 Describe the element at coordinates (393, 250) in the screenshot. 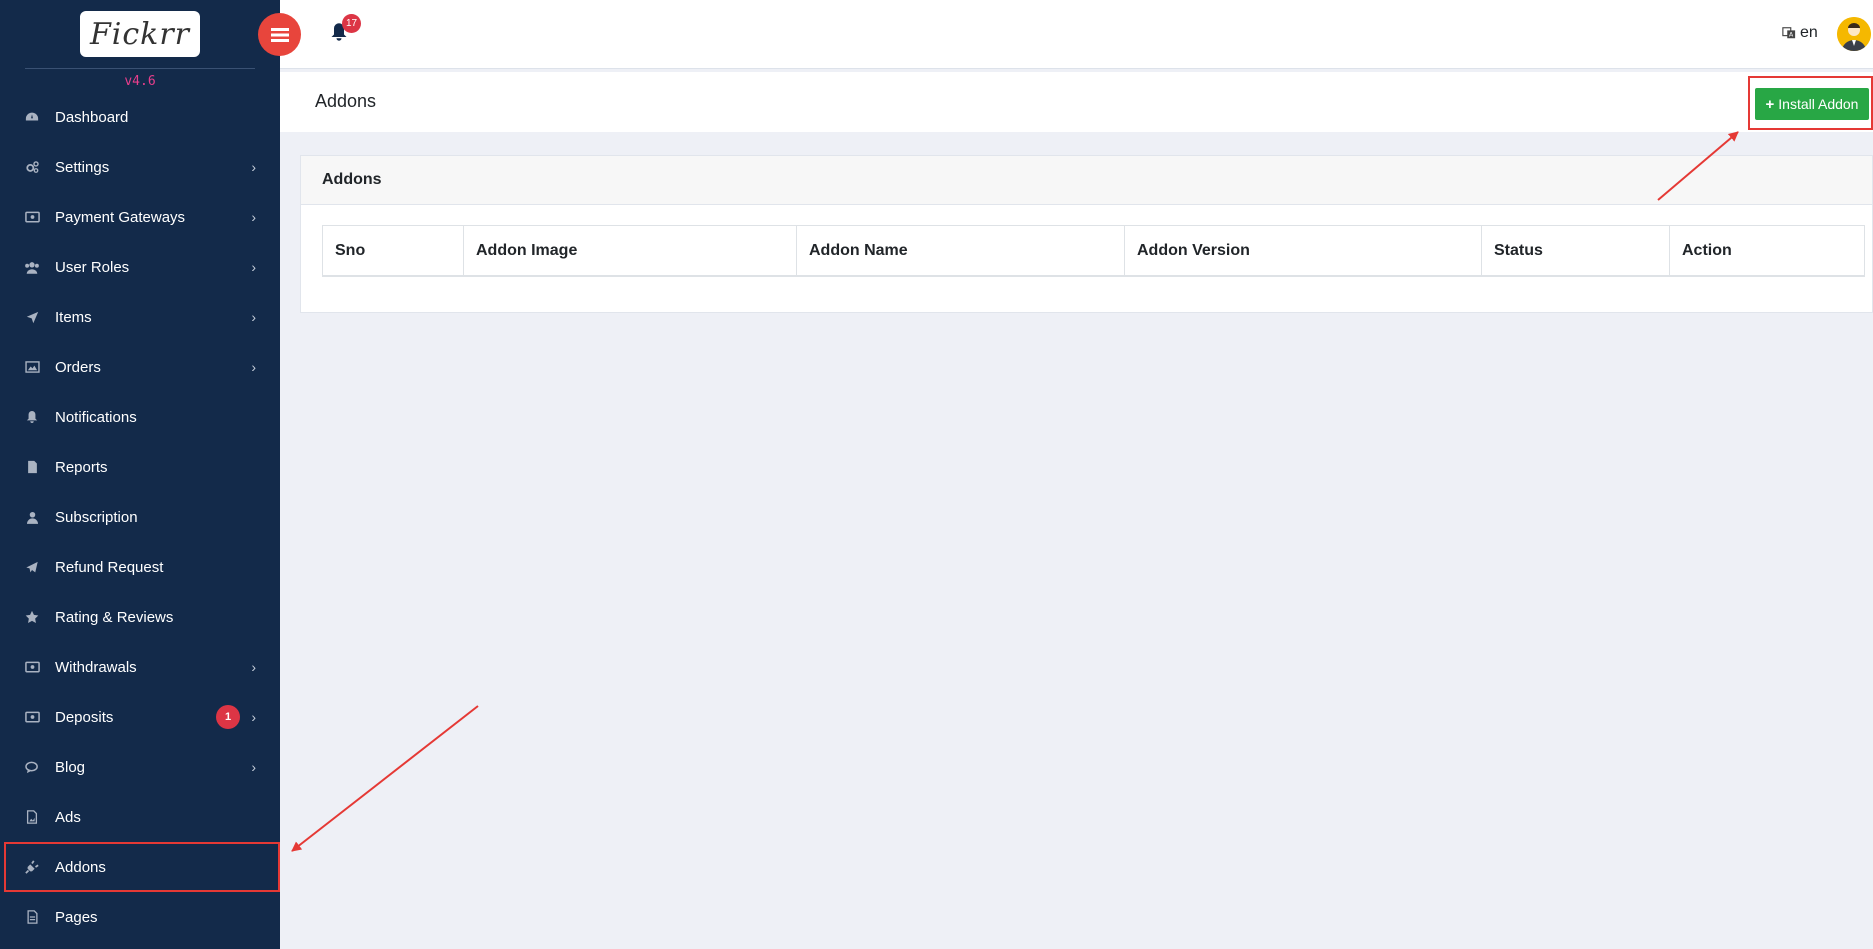

I see `column-header-sno: Sno` at that location.